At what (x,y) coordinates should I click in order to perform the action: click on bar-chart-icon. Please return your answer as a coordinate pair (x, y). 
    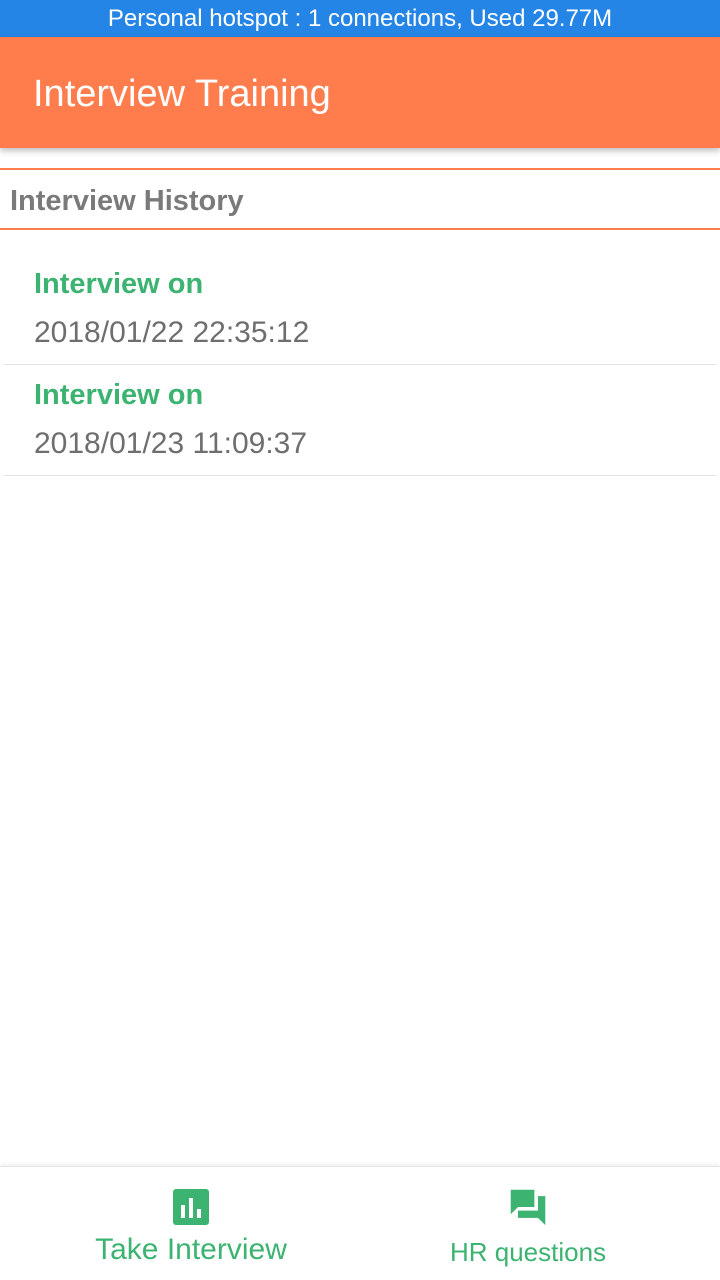
    Looking at the image, I should click on (191, 1207).